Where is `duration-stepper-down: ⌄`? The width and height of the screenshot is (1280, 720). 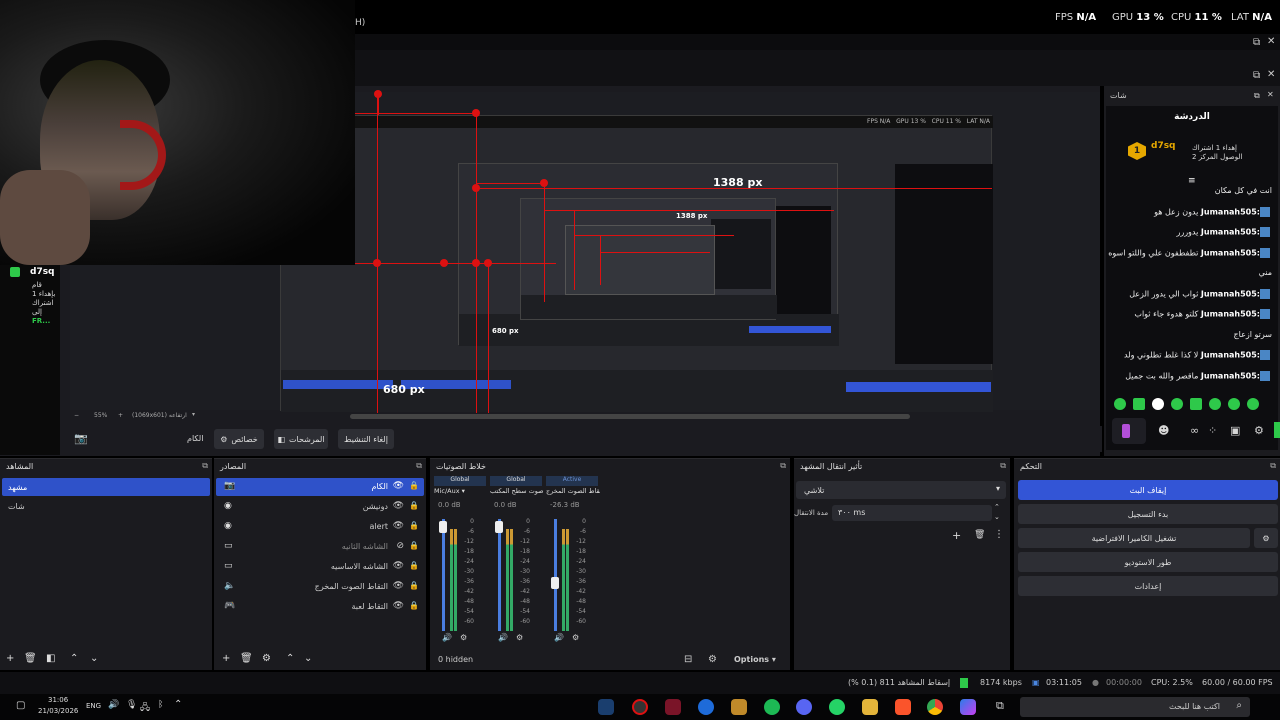 duration-stepper-down: ⌄ is located at coordinates (997, 517).